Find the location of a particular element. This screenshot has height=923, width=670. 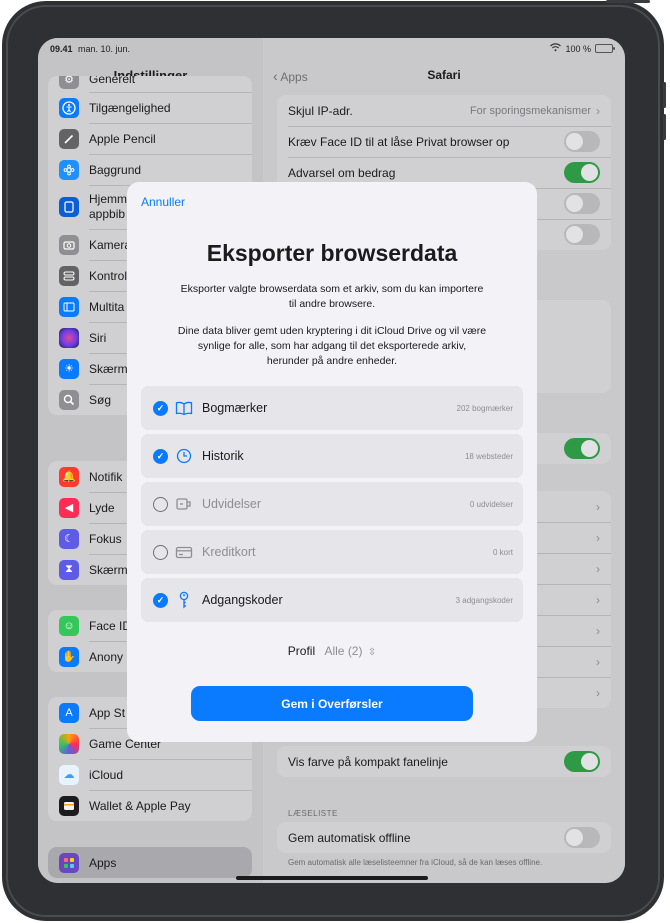

sidebar-item-apps: Apps is located at coordinates (150, 862).